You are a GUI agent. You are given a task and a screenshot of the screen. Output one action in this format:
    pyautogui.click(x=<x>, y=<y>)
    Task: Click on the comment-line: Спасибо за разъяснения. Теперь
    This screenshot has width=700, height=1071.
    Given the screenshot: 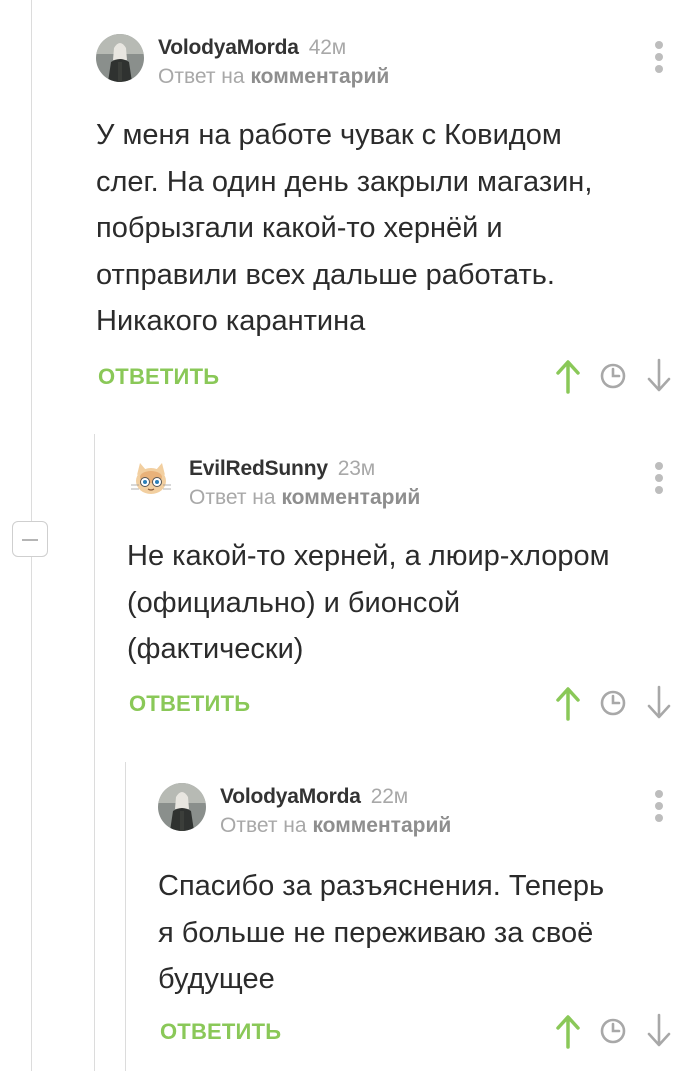 What is the action you would take?
    pyautogui.click(x=381, y=886)
    